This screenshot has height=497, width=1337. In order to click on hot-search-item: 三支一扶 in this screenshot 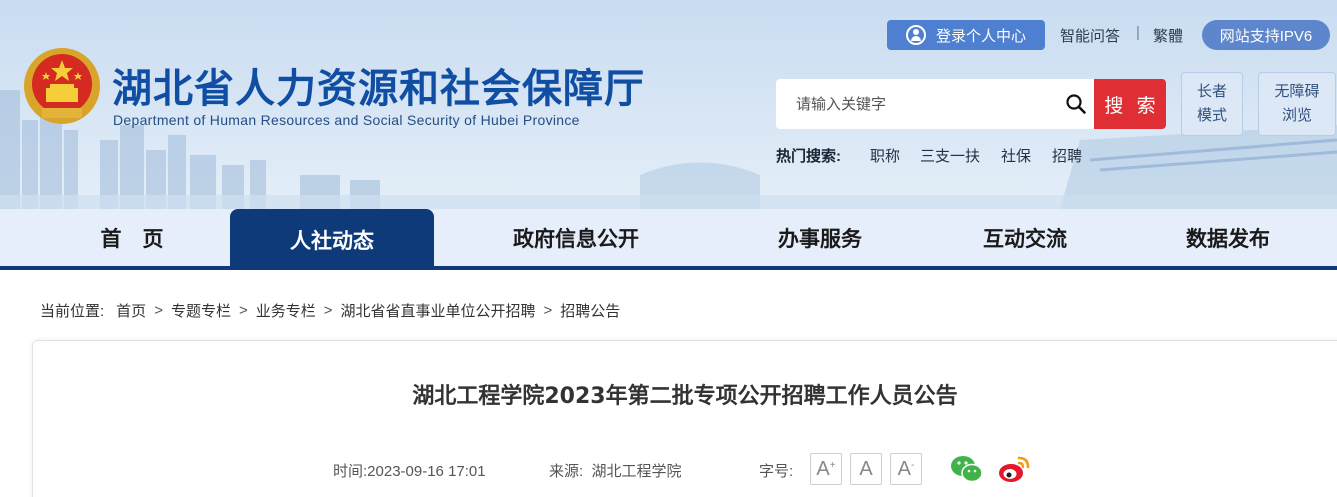, I will do `click(950, 155)`.